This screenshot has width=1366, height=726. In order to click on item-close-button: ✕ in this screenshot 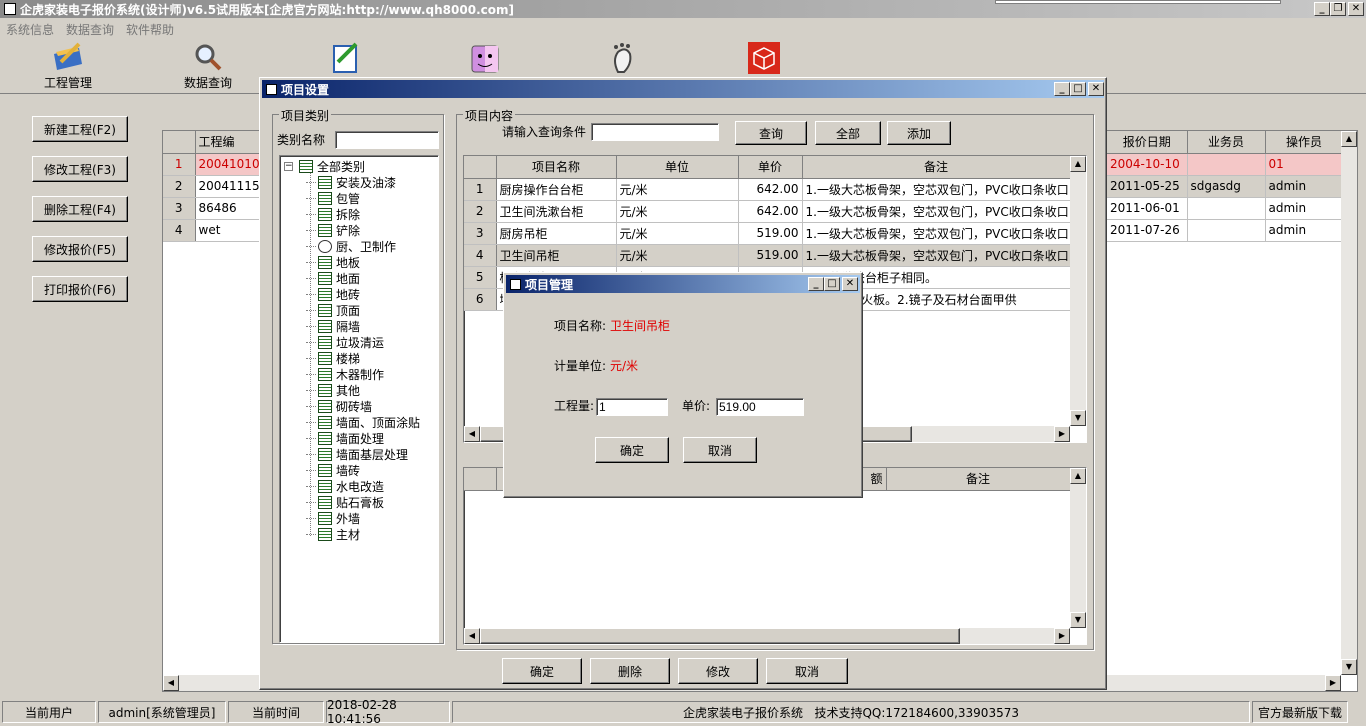, I will do `click(850, 284)`.